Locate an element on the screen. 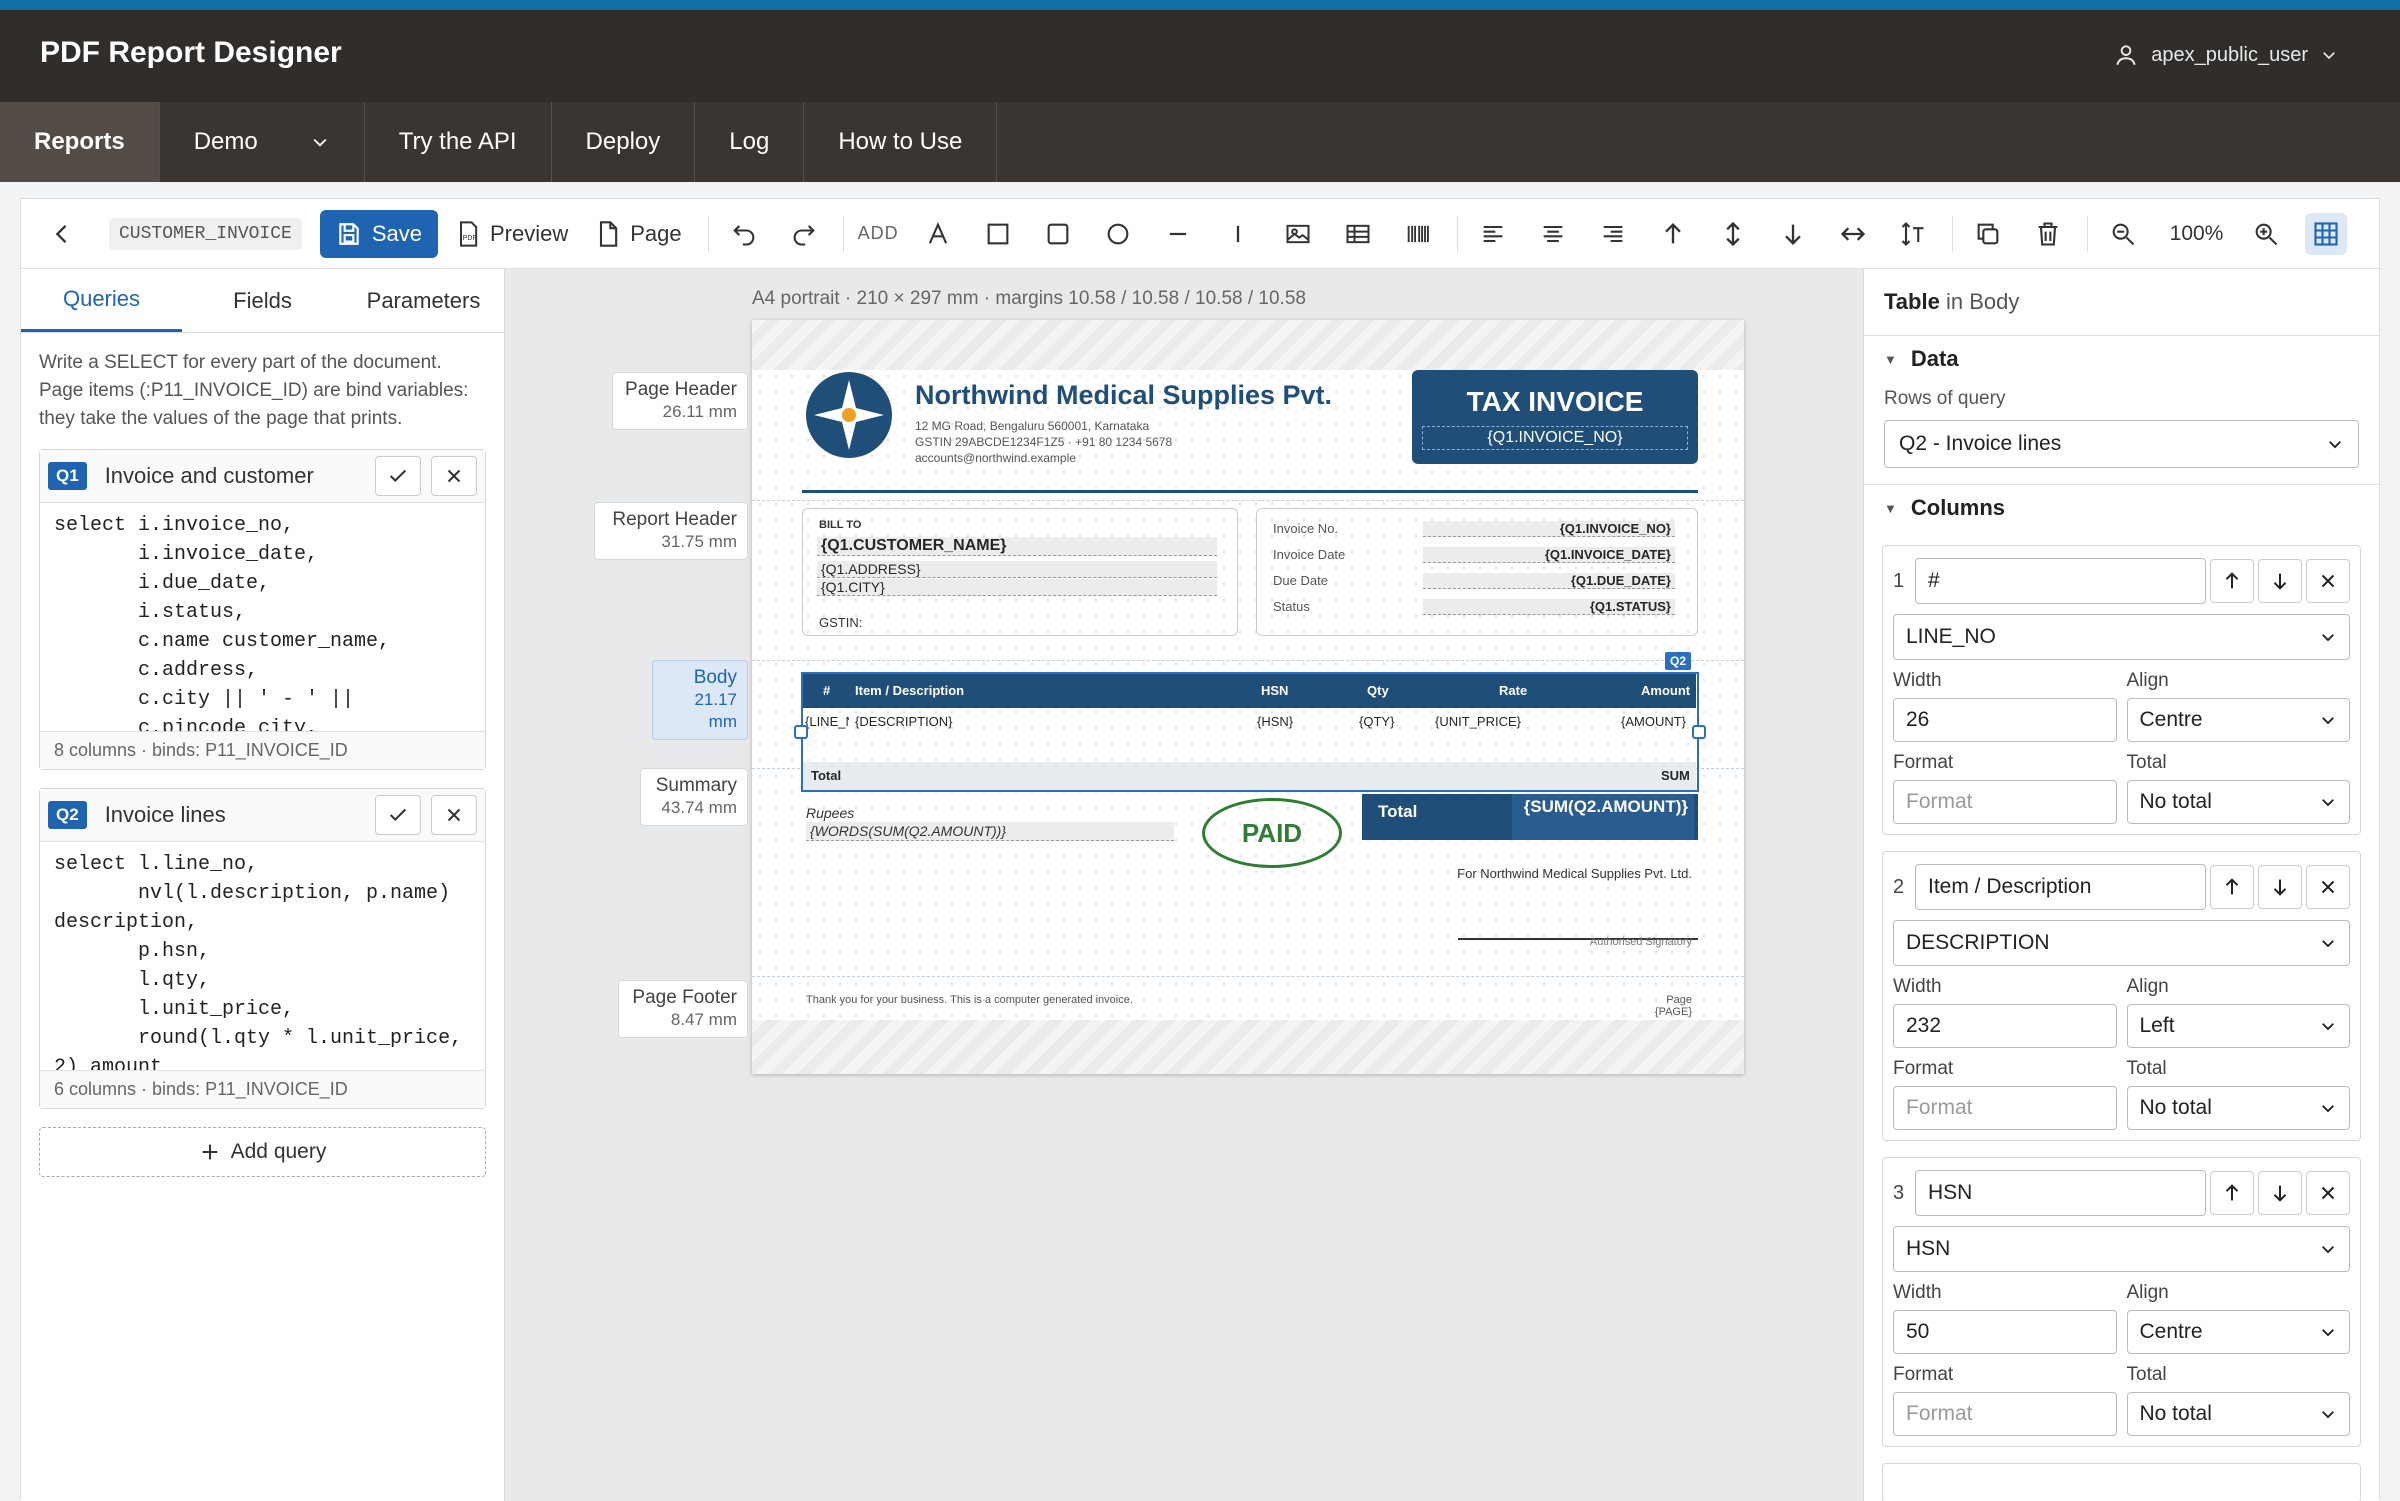  add-vline-button is located at coordinates (1238, 234).